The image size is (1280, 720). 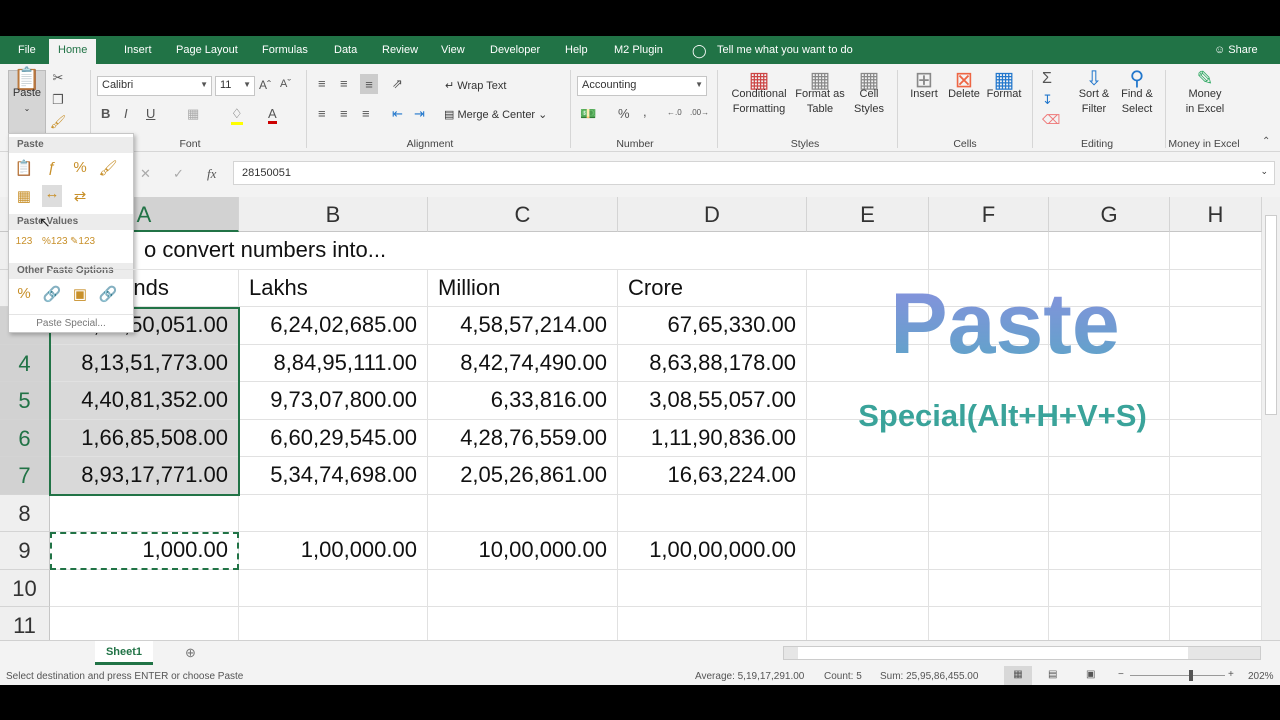 What do you see at coordinates (344, 113) in the screenshot?
I see `align-center-icon: ≡` at bounding box center [344, 113].